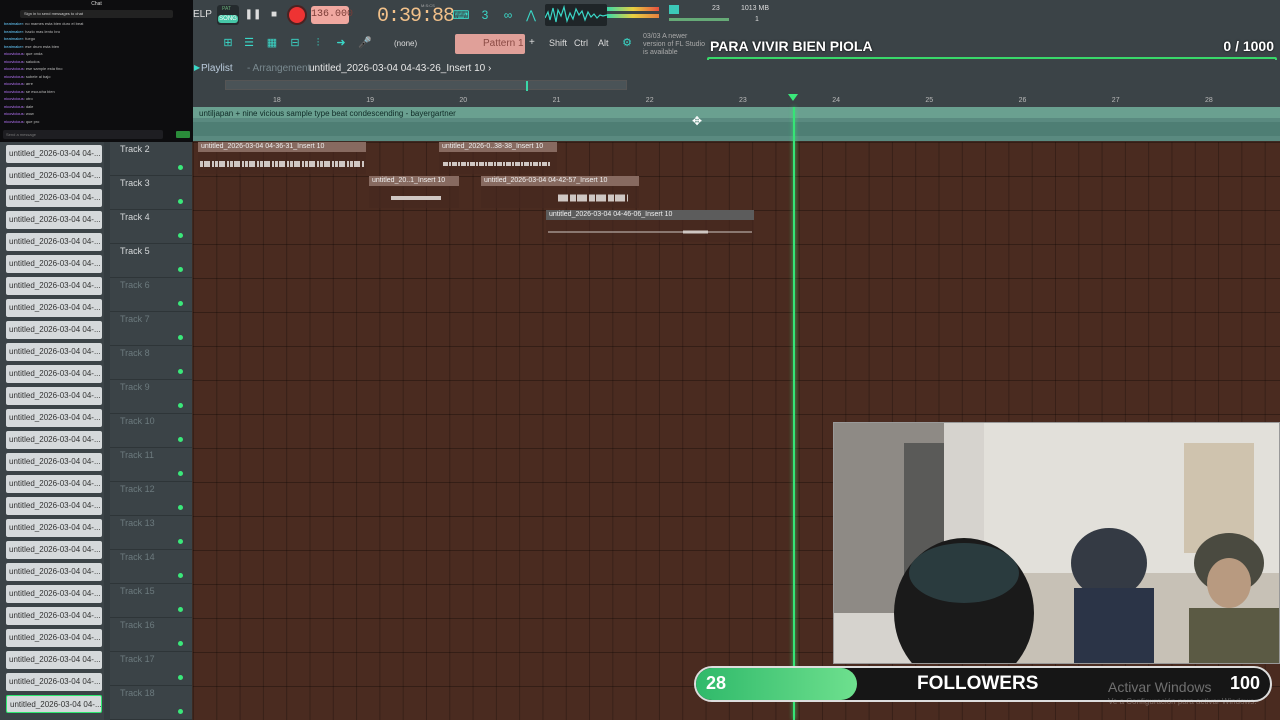 The height and width of the screenshot is (720, 1280). I want to click on track-header: Track 9, so click(151, 397).